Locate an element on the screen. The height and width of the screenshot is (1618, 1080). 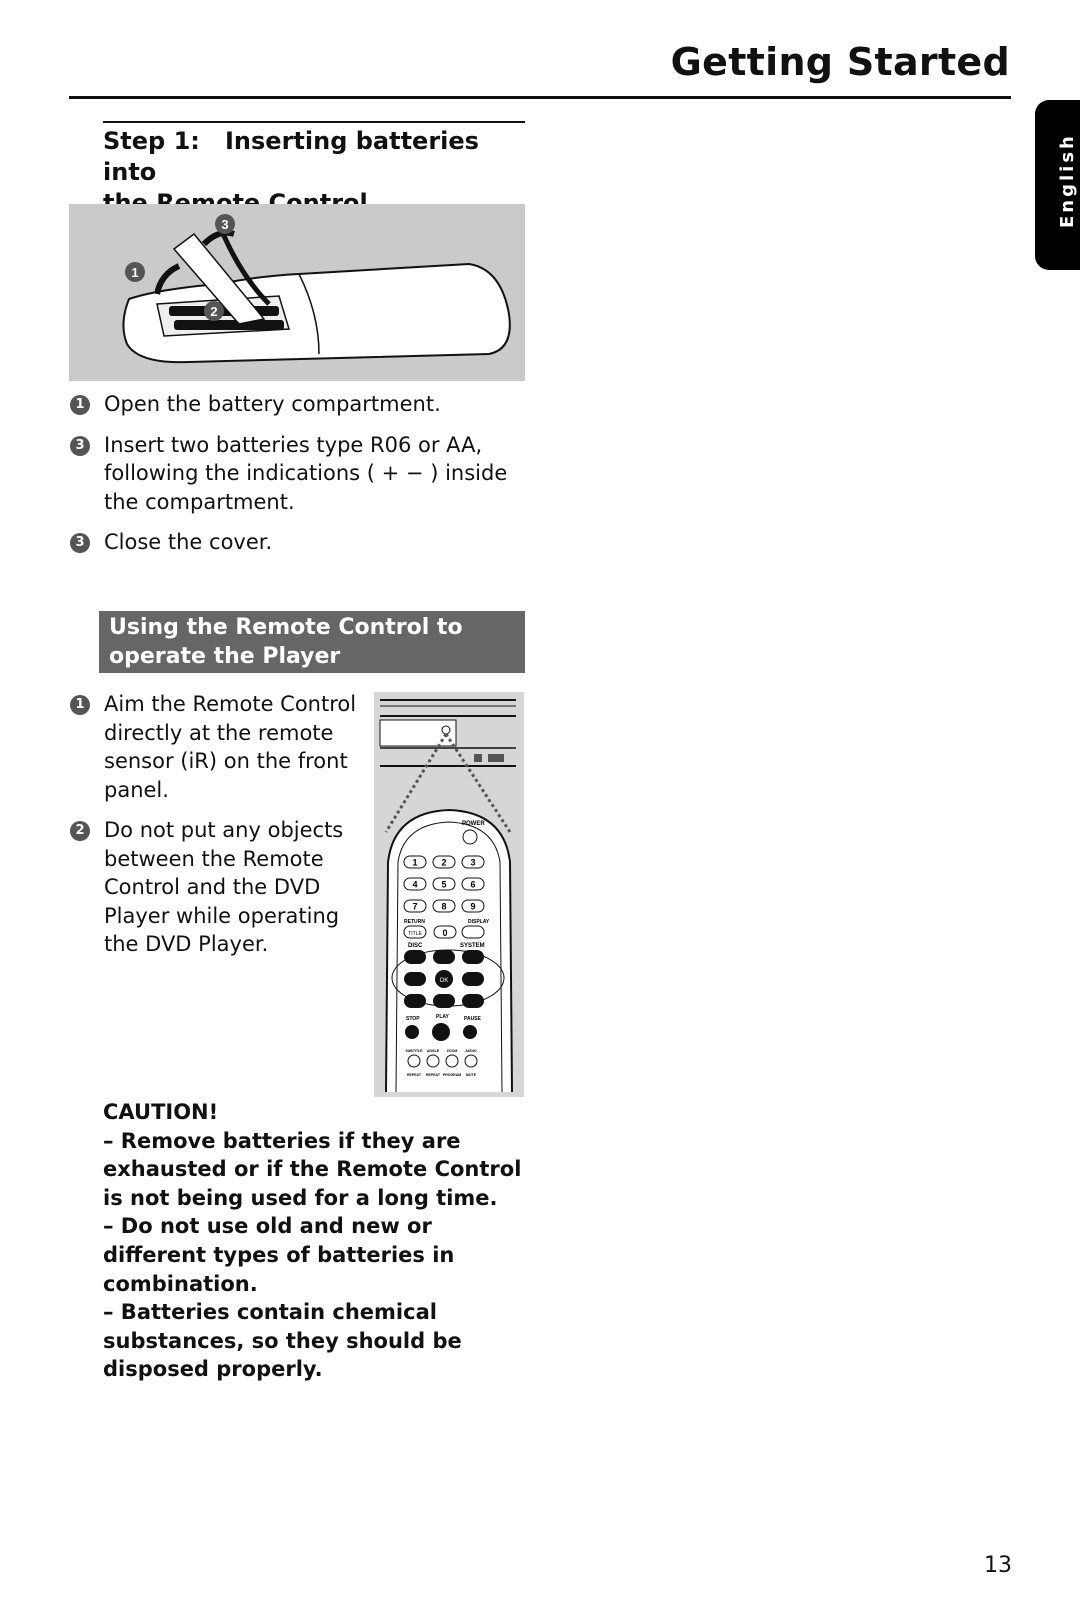
language-tab: English is located at coordinates (1057, 185).